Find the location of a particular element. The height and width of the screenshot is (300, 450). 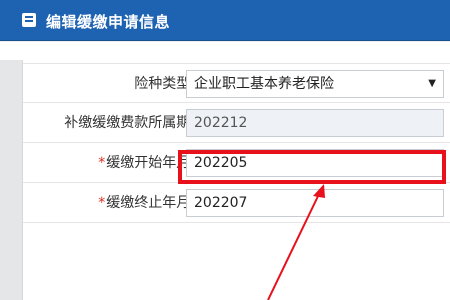

form-row-end-month: *缓缴终止年月: 202207 is located at coordinates (236, 203).